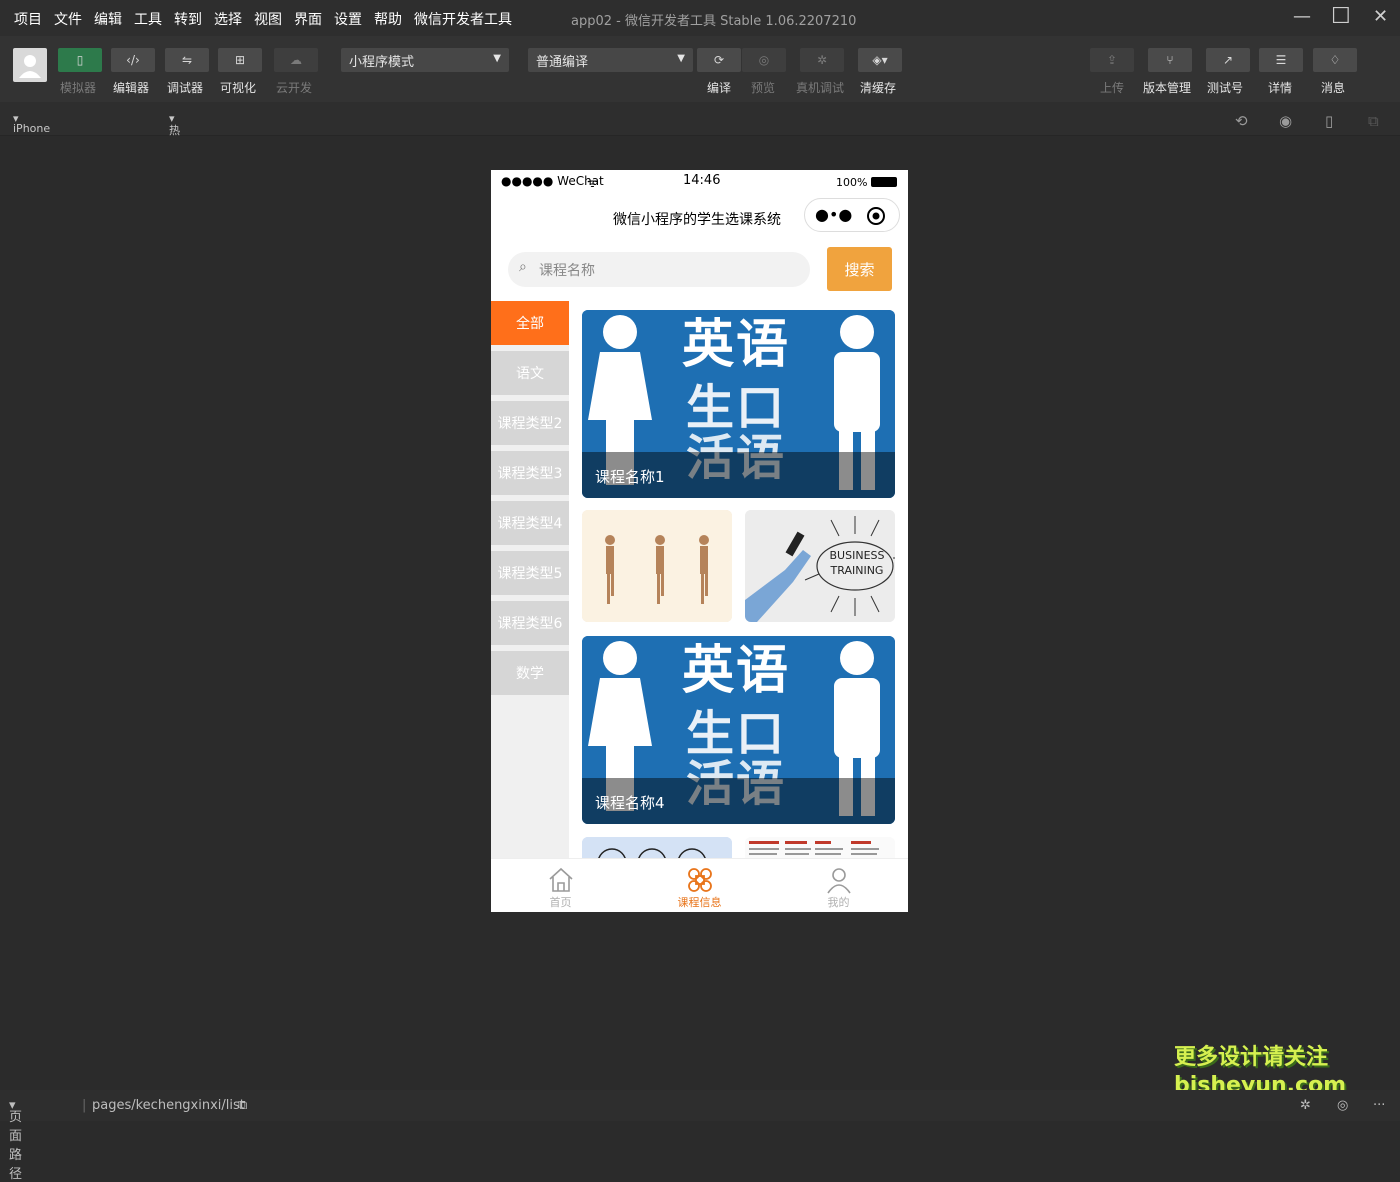  I want to click on menu-interface: 界面, so click(308, 19).